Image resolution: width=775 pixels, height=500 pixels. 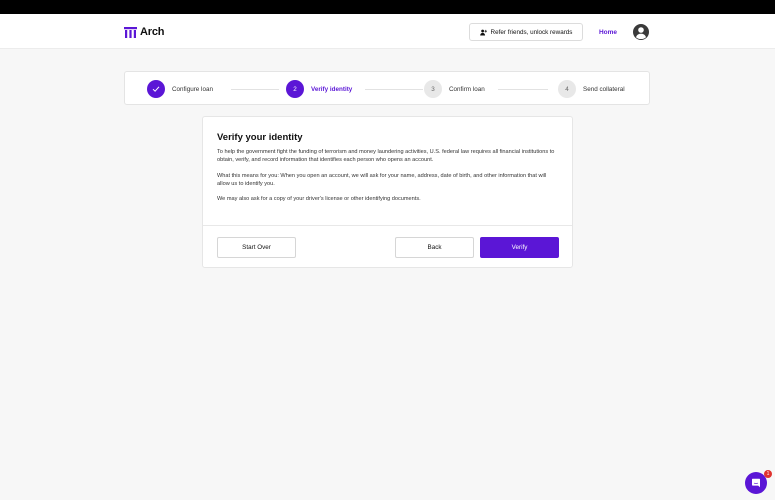 What do you see at coordinates (483, 32) in the screenshot?
I see `add-person-icon` at bounding box center [483, 32].